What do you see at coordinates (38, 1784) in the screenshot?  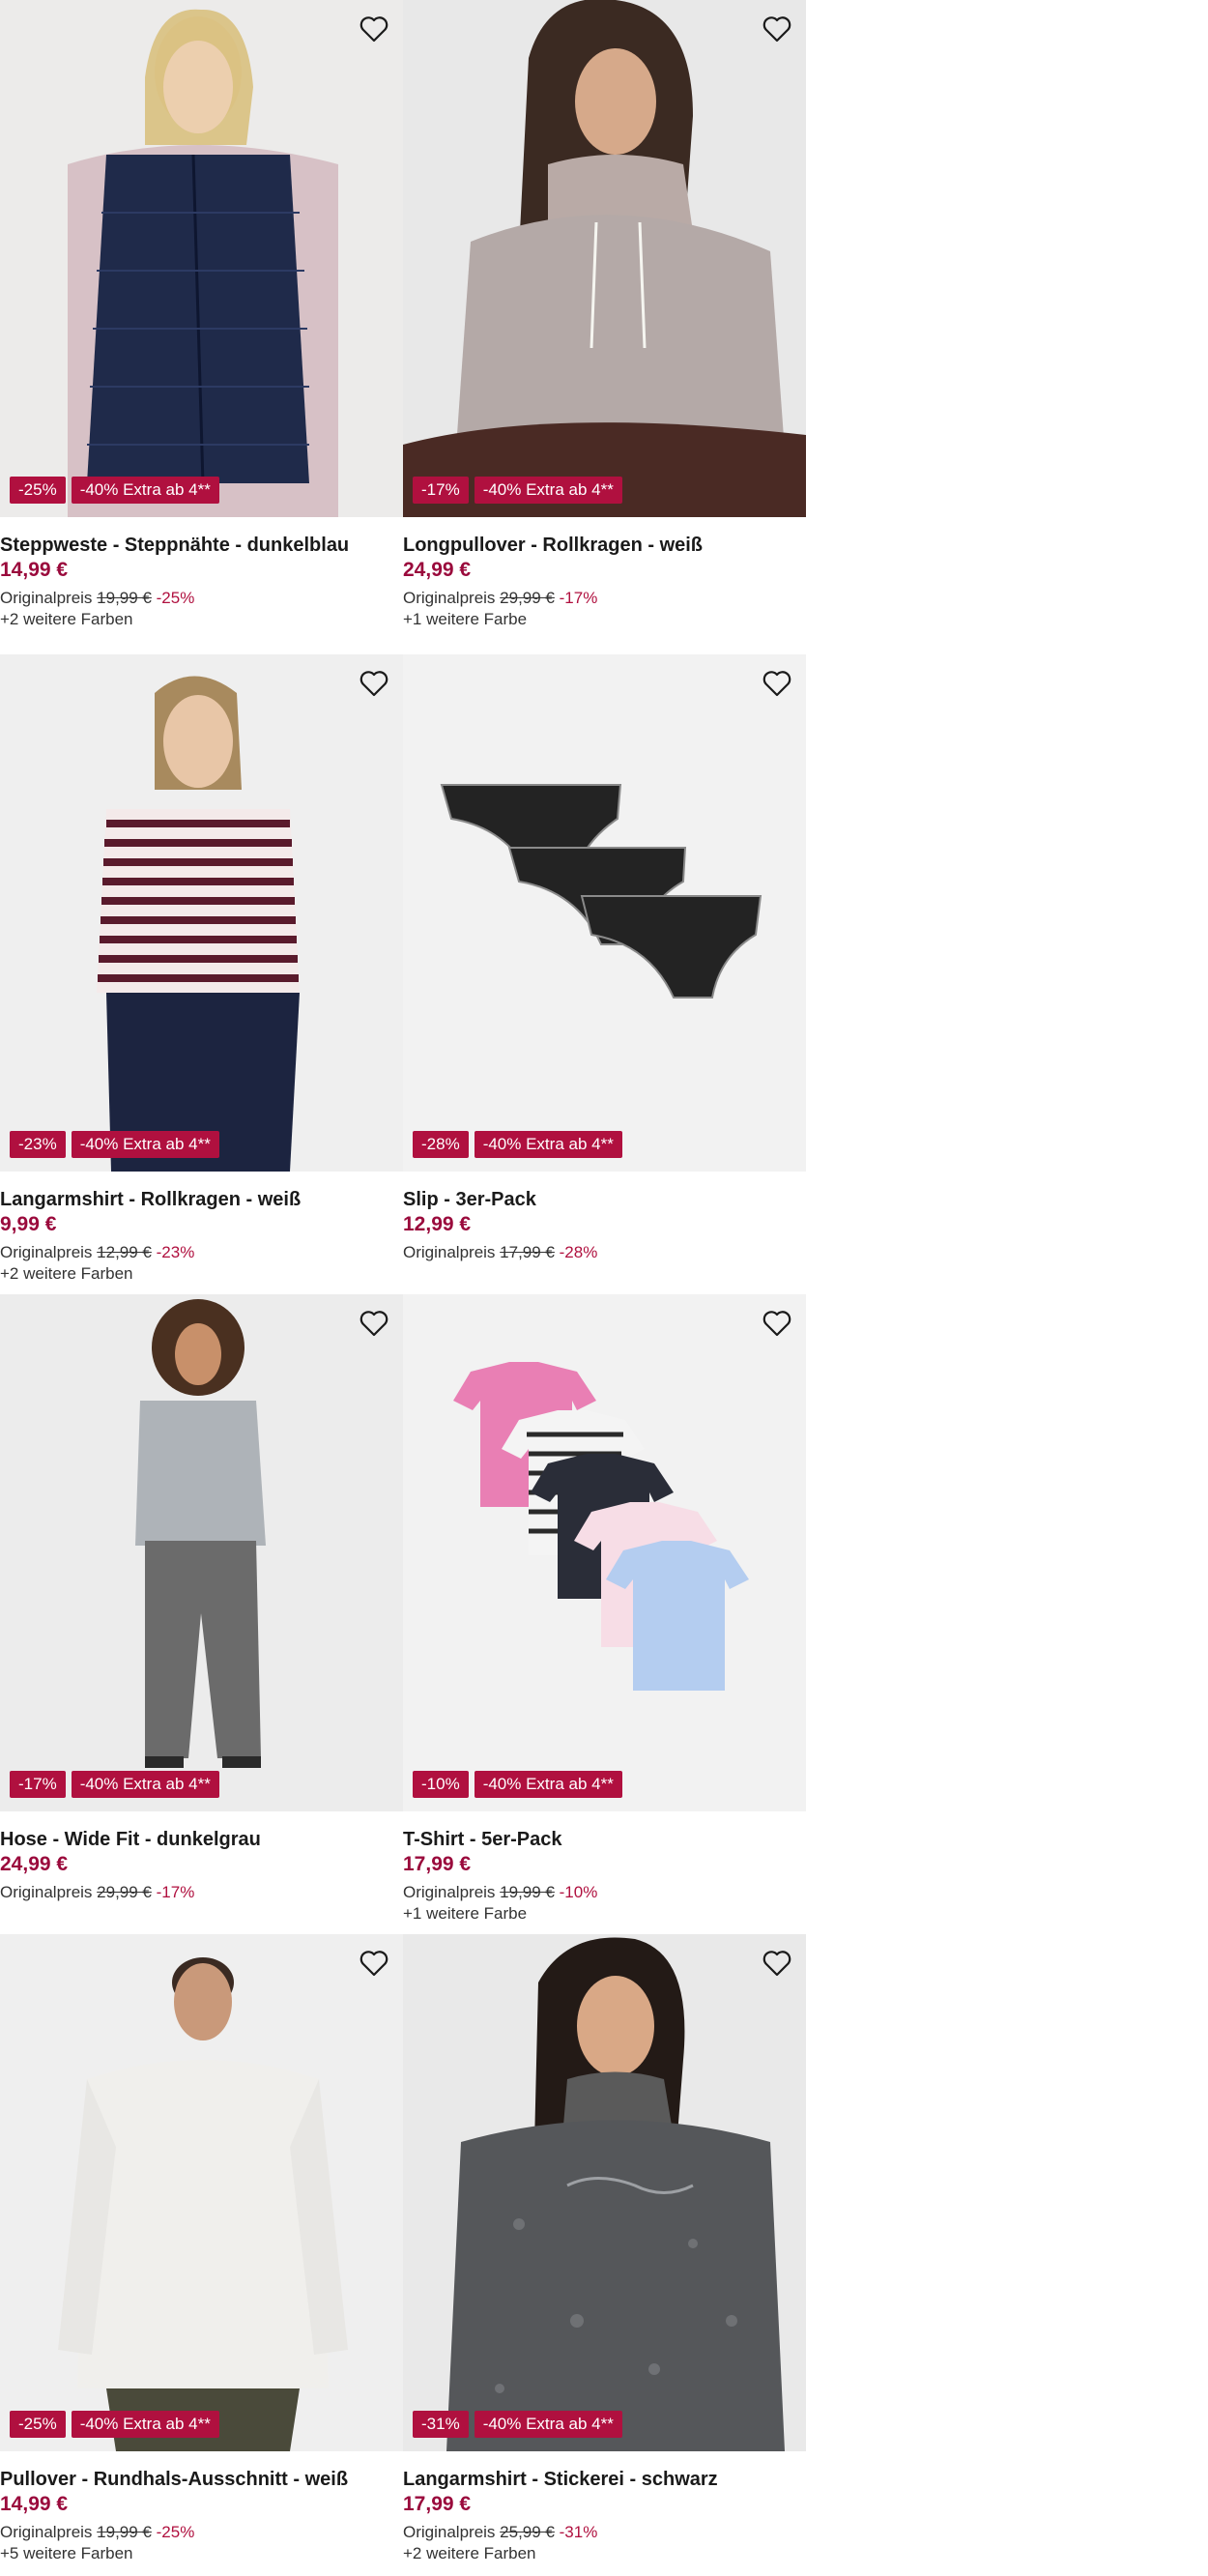 I see `discount-badge: -17%` at bounding box center [38, 1784].